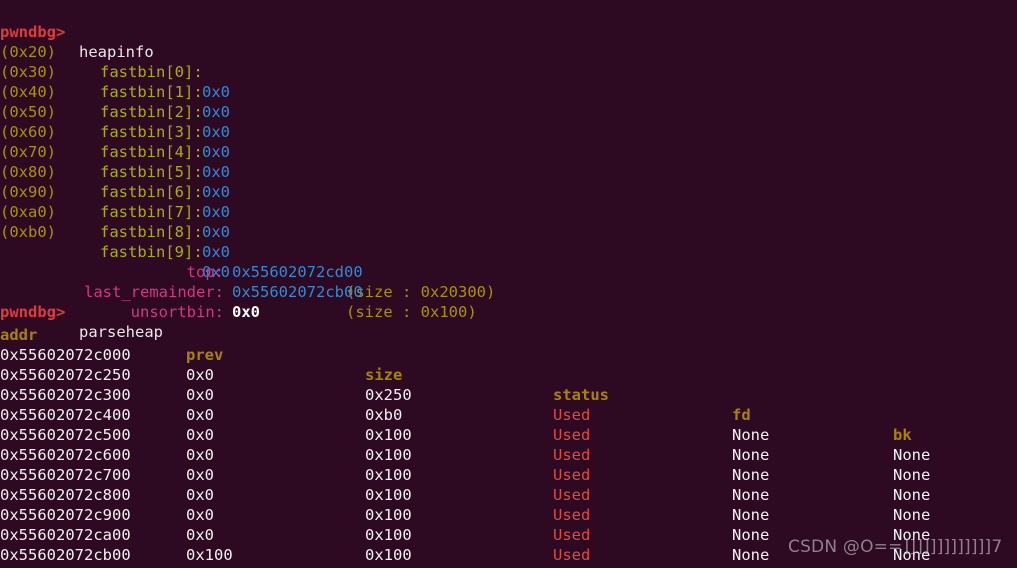  What do you see at coordinates (508, 181) in the screenshot?
I see `fastbin-row: (0x80) fastbin[6]: 0x0` at bounding box center [508, 181].